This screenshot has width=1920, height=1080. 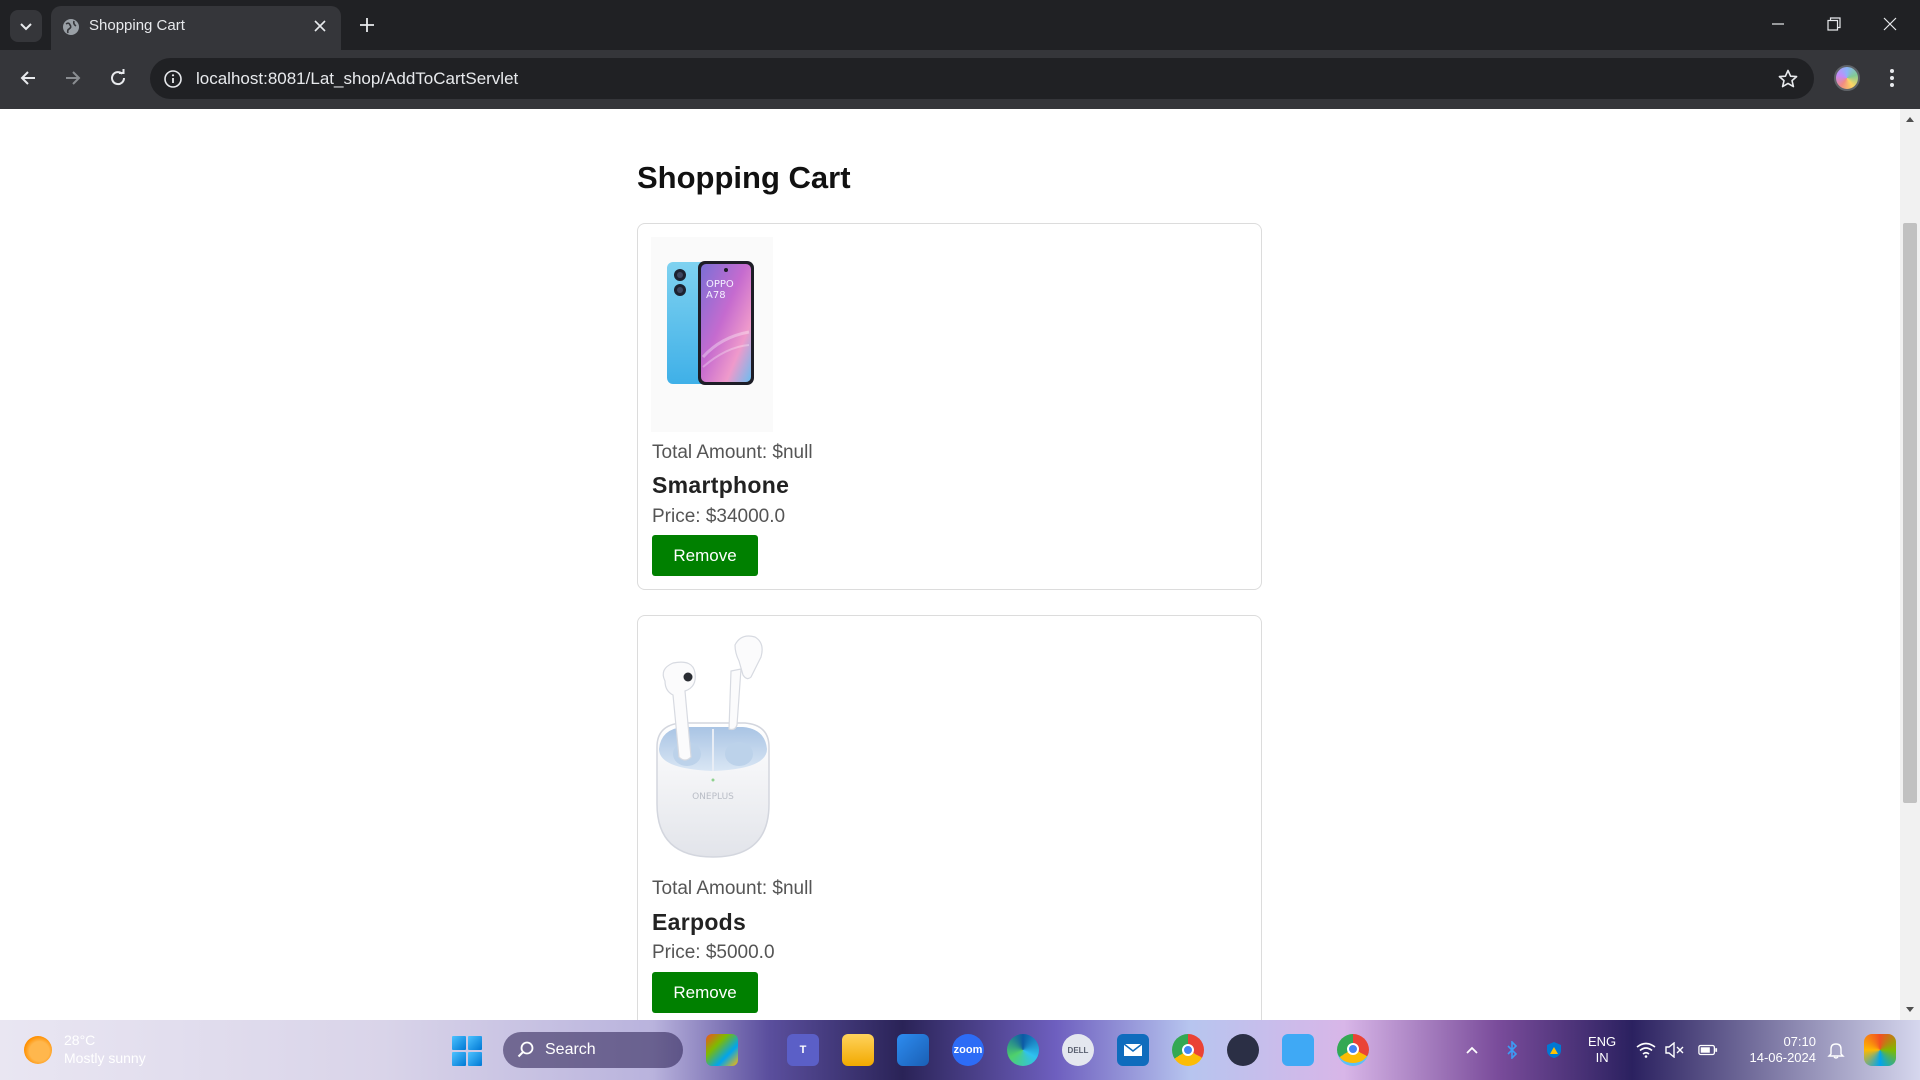 I want to click on product-image-smartphone: OPPO A78, so click(x=712, y=334).